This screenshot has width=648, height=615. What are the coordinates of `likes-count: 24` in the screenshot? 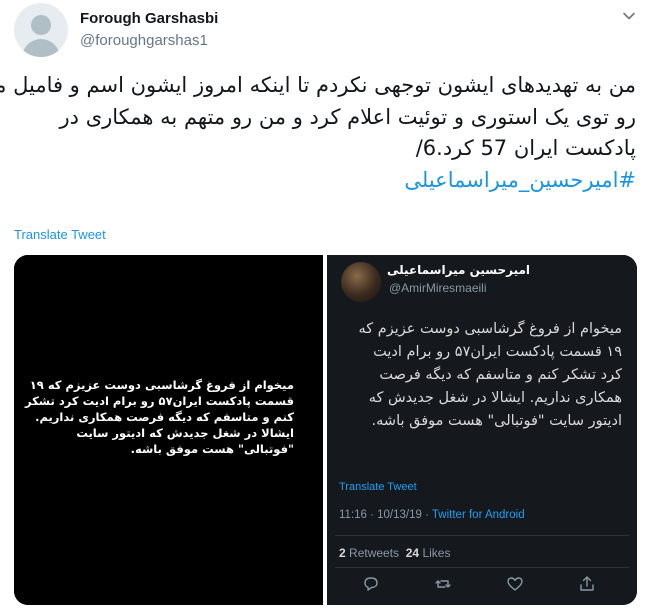 It's located at (412, 553).